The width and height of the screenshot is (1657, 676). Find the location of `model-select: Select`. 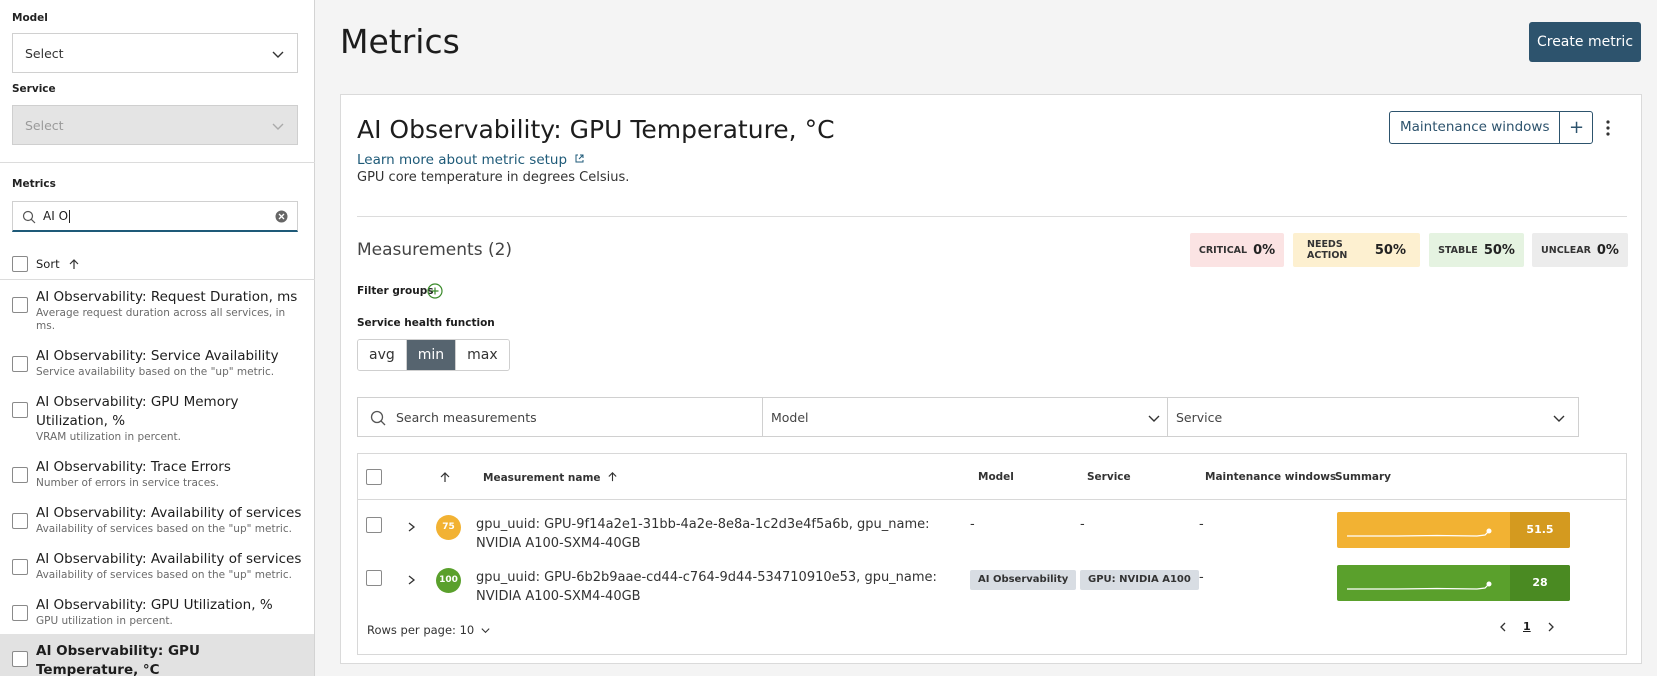

model-select: Select is located at coordinates (155, 53).